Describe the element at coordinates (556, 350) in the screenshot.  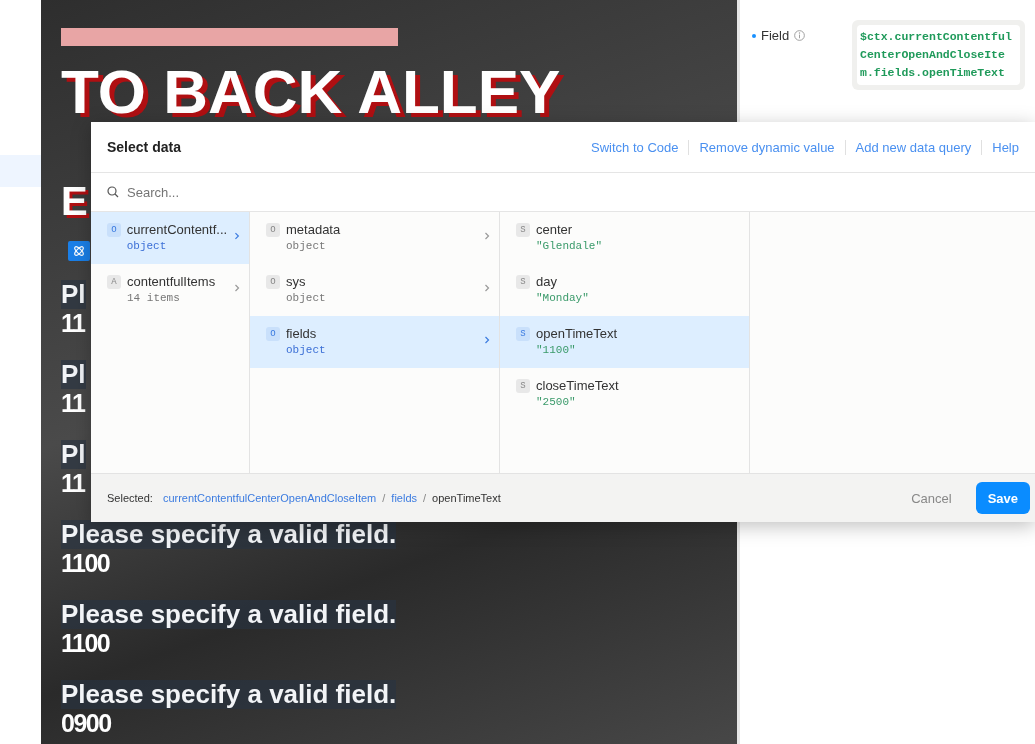
I see `item-type: "1100"` at that location.